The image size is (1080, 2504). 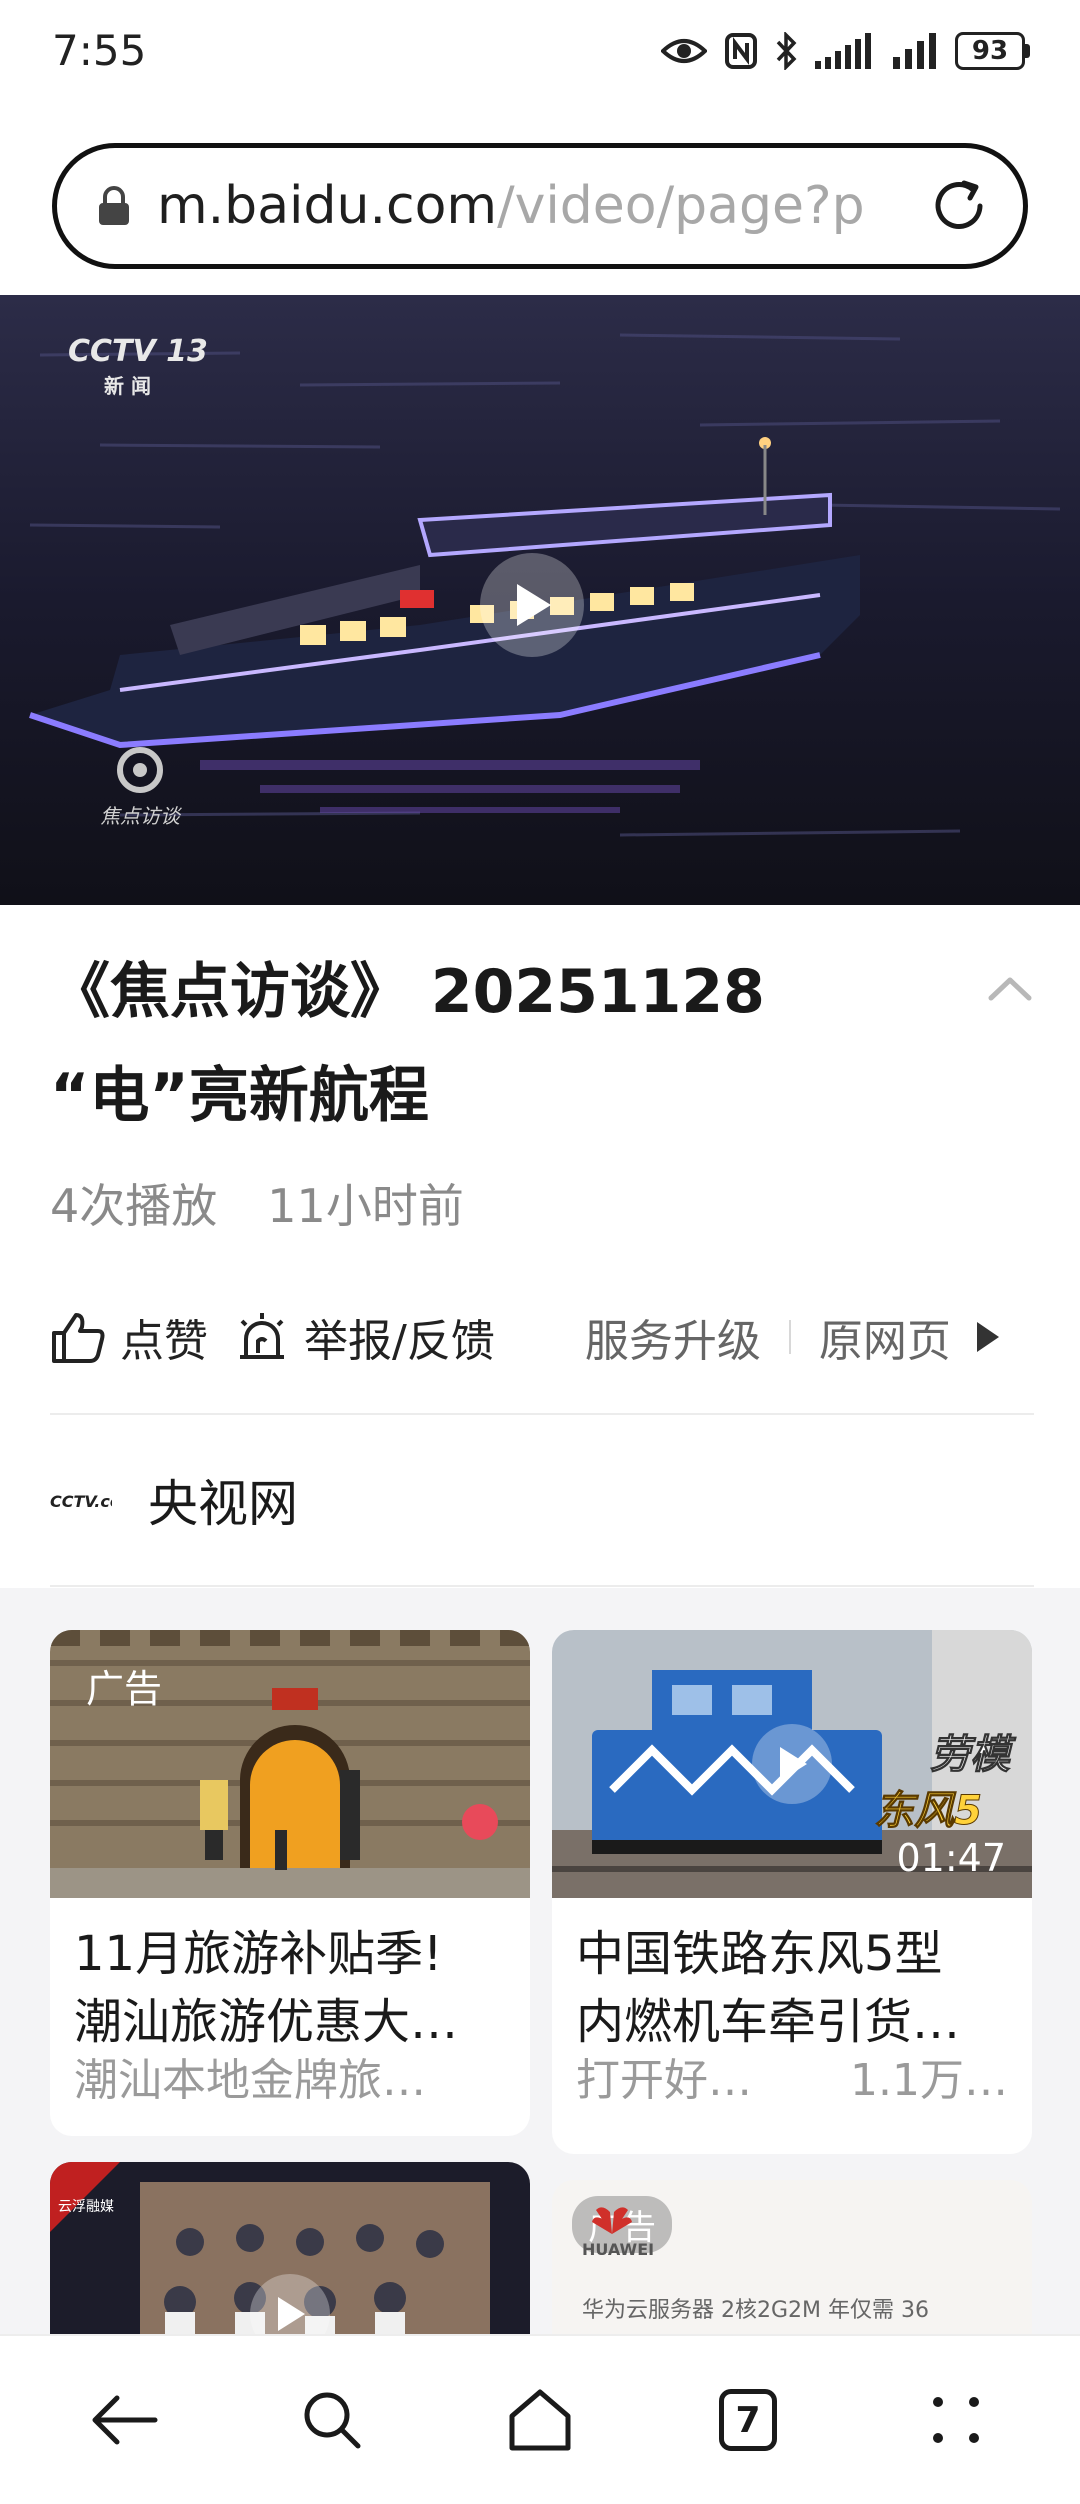 What do you see at coordinates (618, 2249) in the screenshot?
I see `brand-text: HUAWEI` at bounding box center [618, 2249].